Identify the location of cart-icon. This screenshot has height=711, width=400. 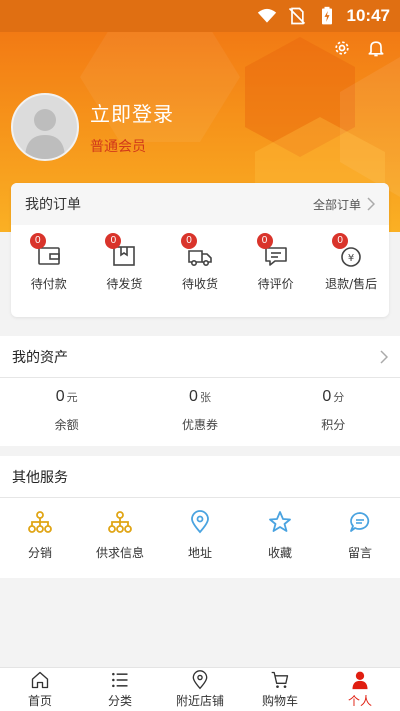
(280, 679).